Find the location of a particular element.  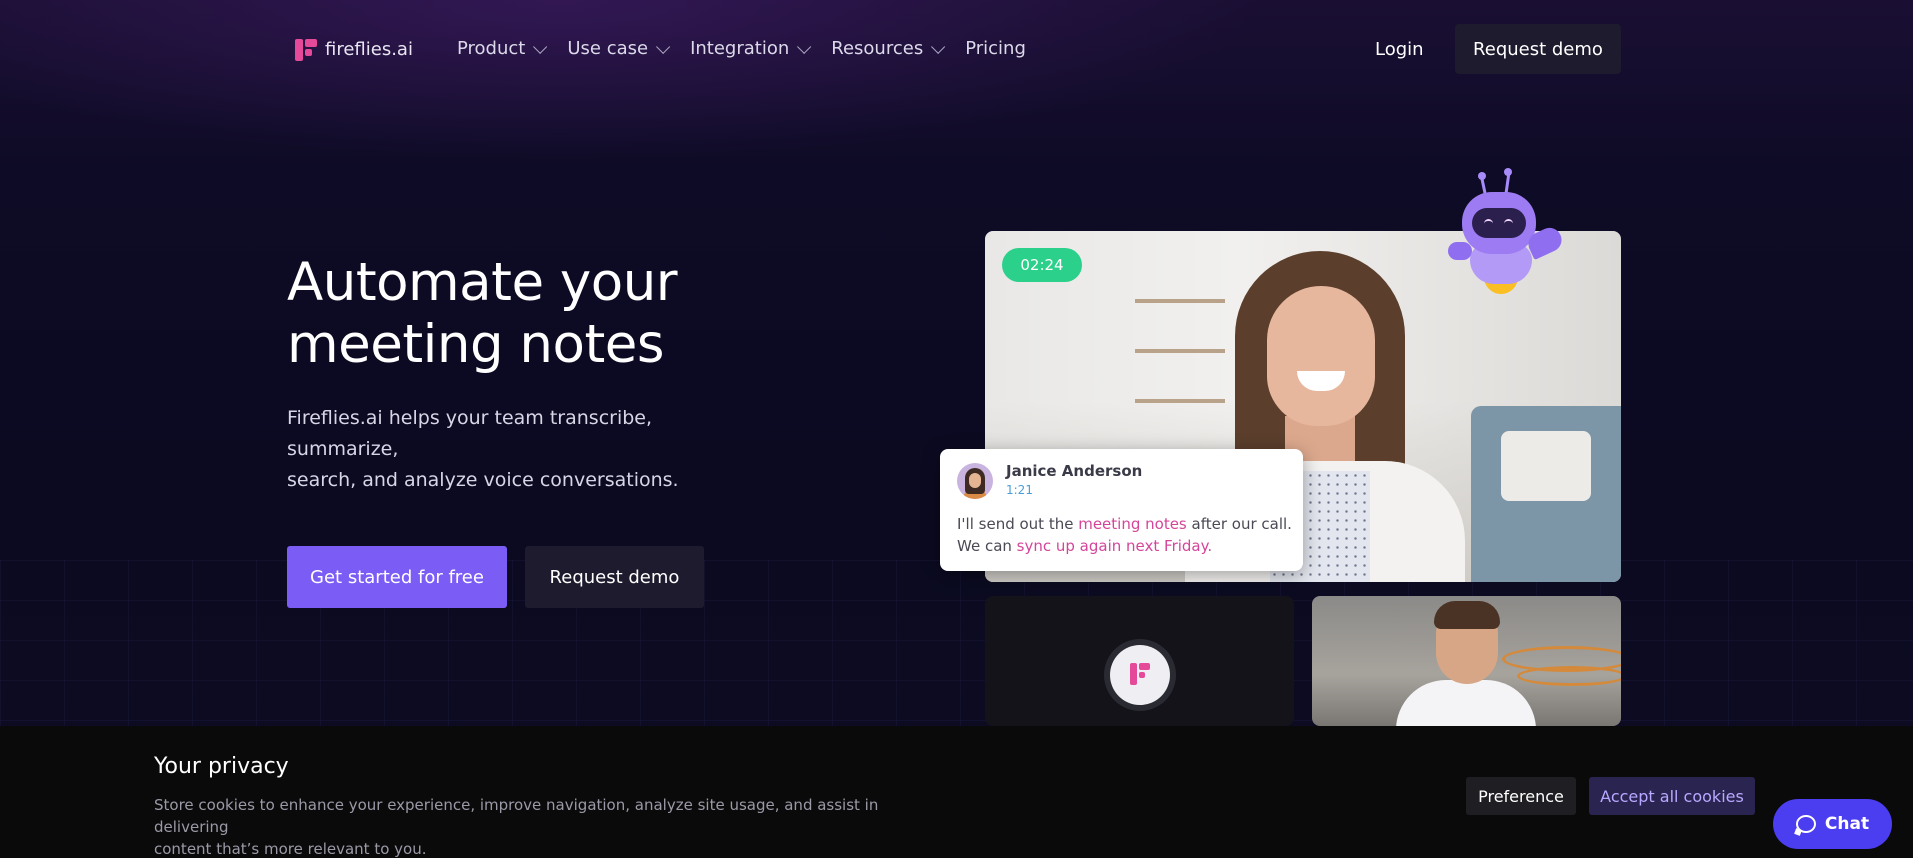

cookie-preference-button: Preference is located at coordinates (1521, 796).